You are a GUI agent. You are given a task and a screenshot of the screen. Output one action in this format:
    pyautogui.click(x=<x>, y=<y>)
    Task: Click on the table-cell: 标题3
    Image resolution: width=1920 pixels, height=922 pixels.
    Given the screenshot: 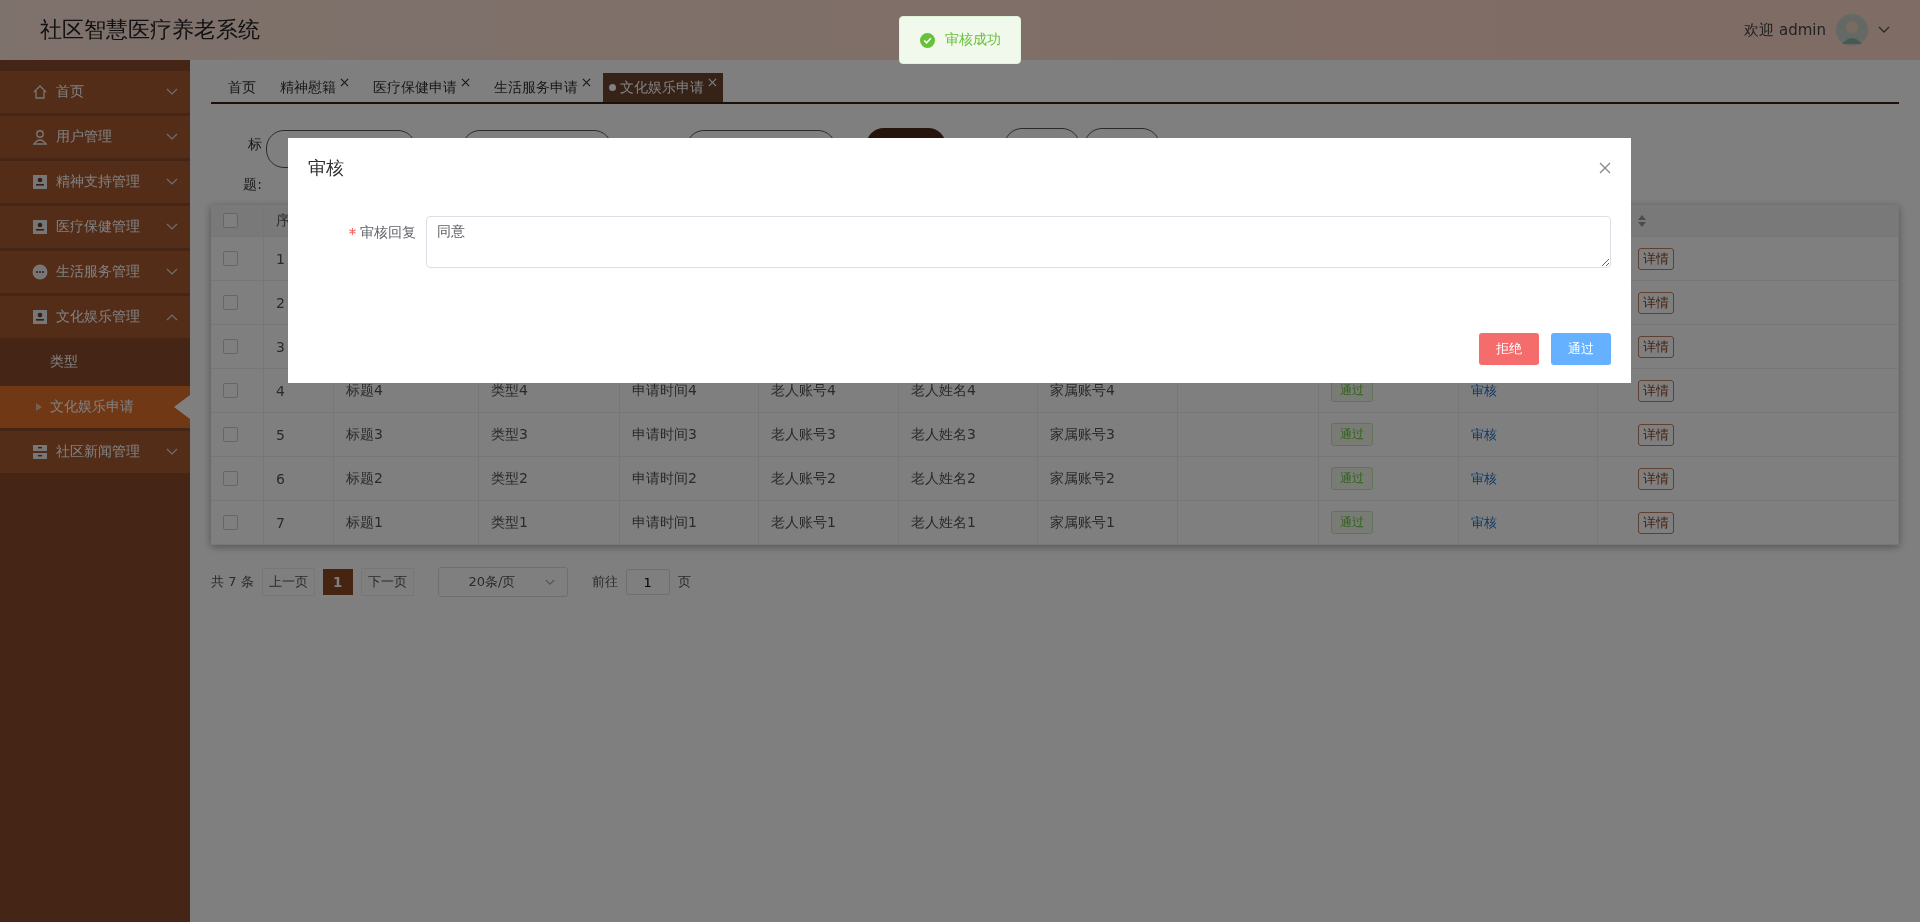 What is the action you would take?
    pyautogui.click(x=364, y=434)
    